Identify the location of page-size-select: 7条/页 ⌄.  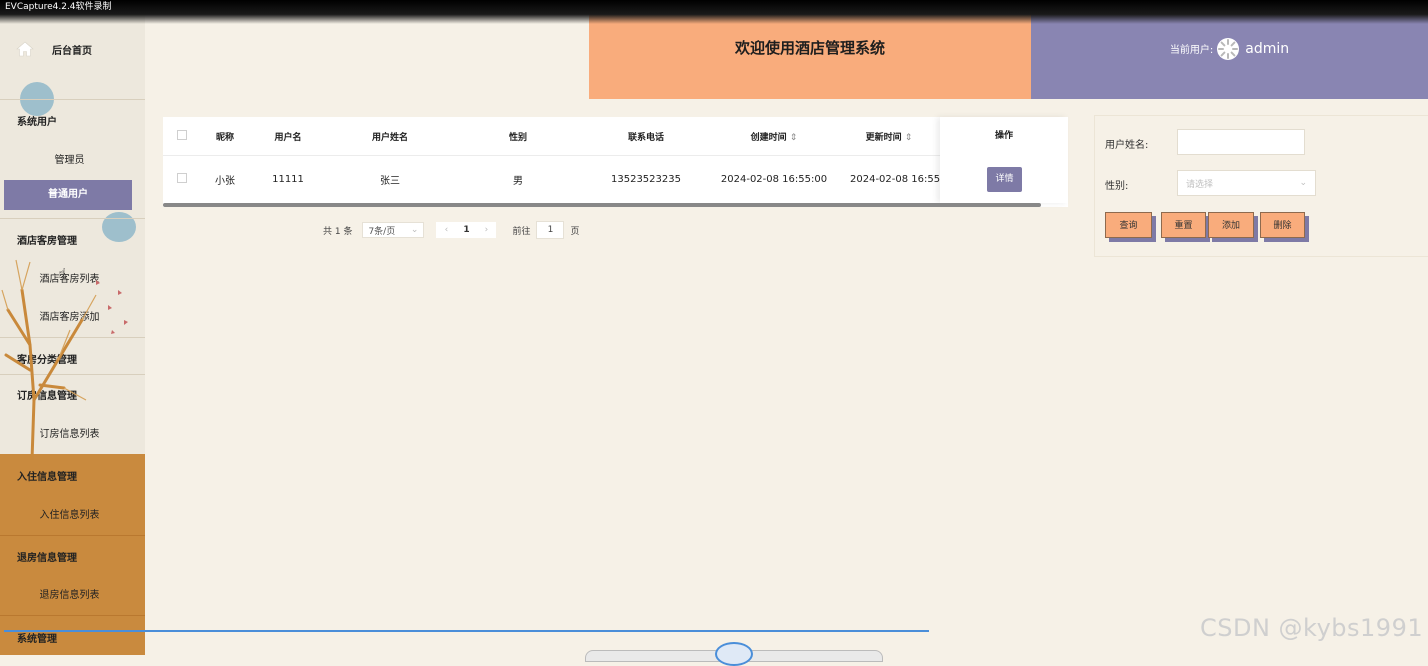
(393, 230).